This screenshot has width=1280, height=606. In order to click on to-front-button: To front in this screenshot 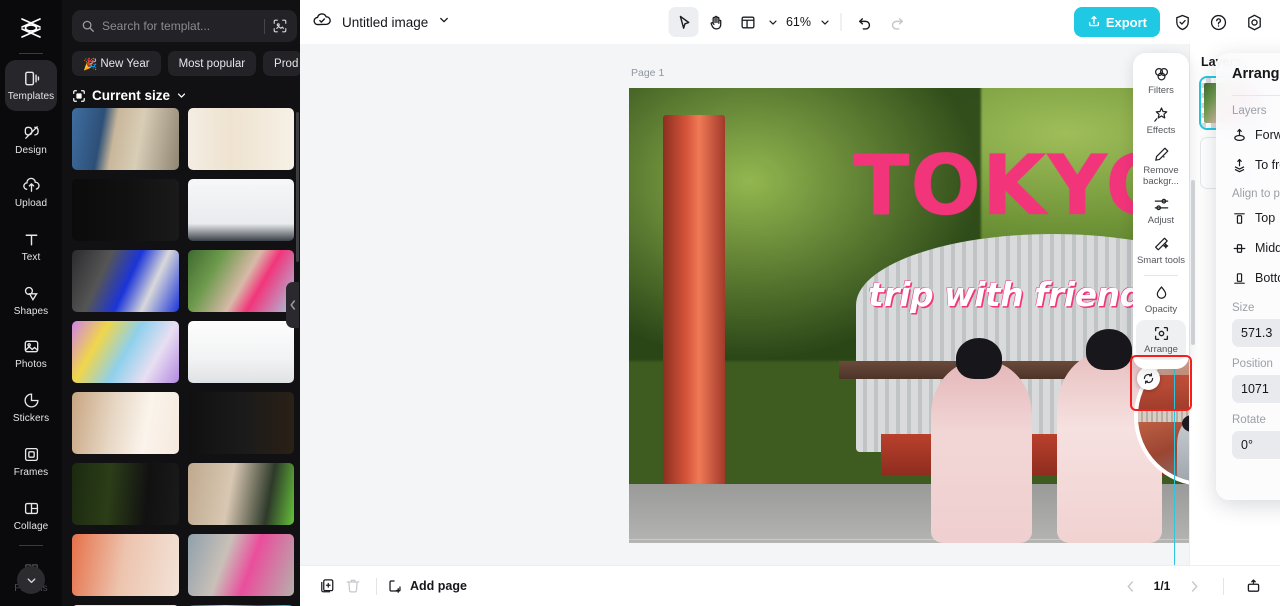, I will do `click(1256, 165)`.